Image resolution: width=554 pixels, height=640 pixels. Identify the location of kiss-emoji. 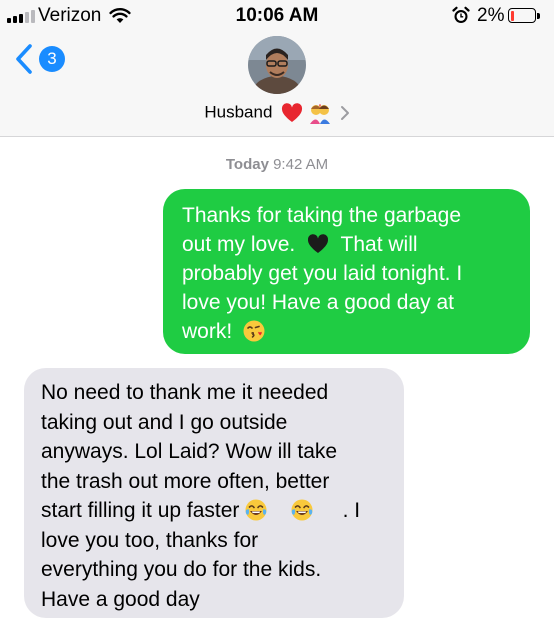
(254, 331).